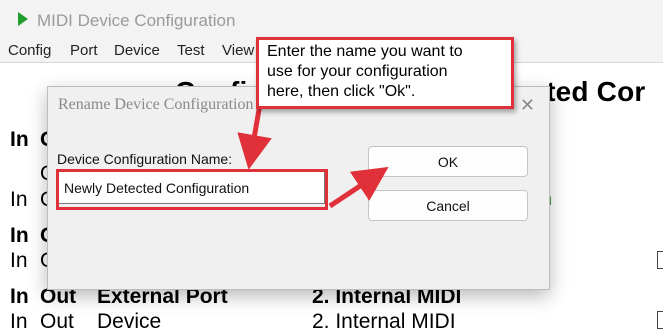 Image resolution: width=663 pixels, height=334 pixels. What do you see at coordinates (365, 51) in the screenshot?
I see `callout-line-1: Enter the name you want to` at bounding box center [365, 51].